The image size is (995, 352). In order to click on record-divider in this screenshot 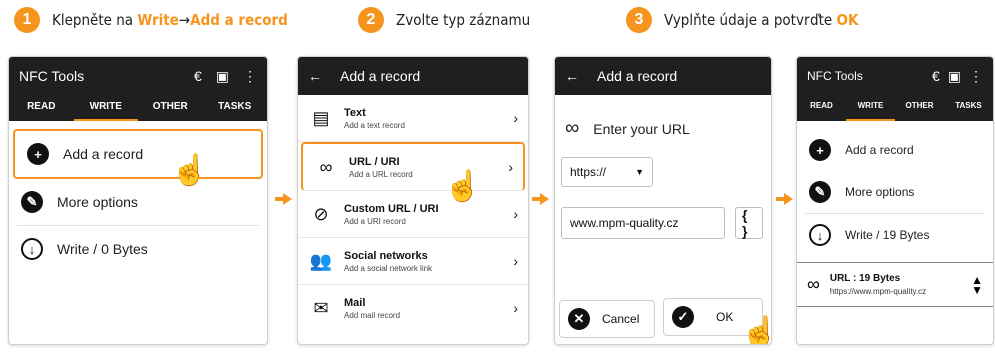, I will do `click(895, 306)`.